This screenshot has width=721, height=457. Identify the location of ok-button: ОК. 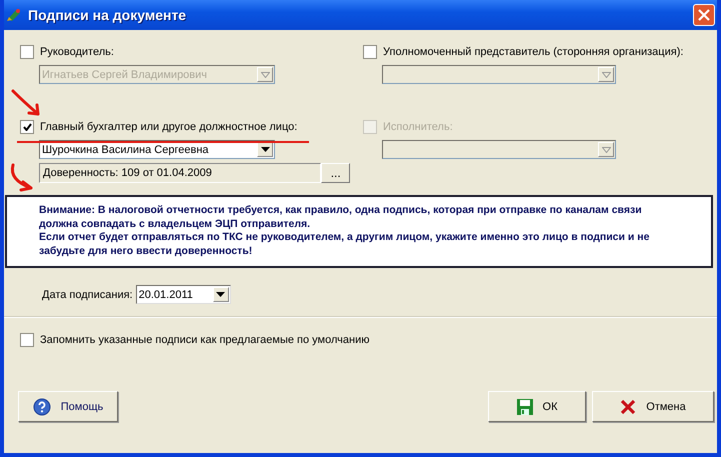
(537, 406).